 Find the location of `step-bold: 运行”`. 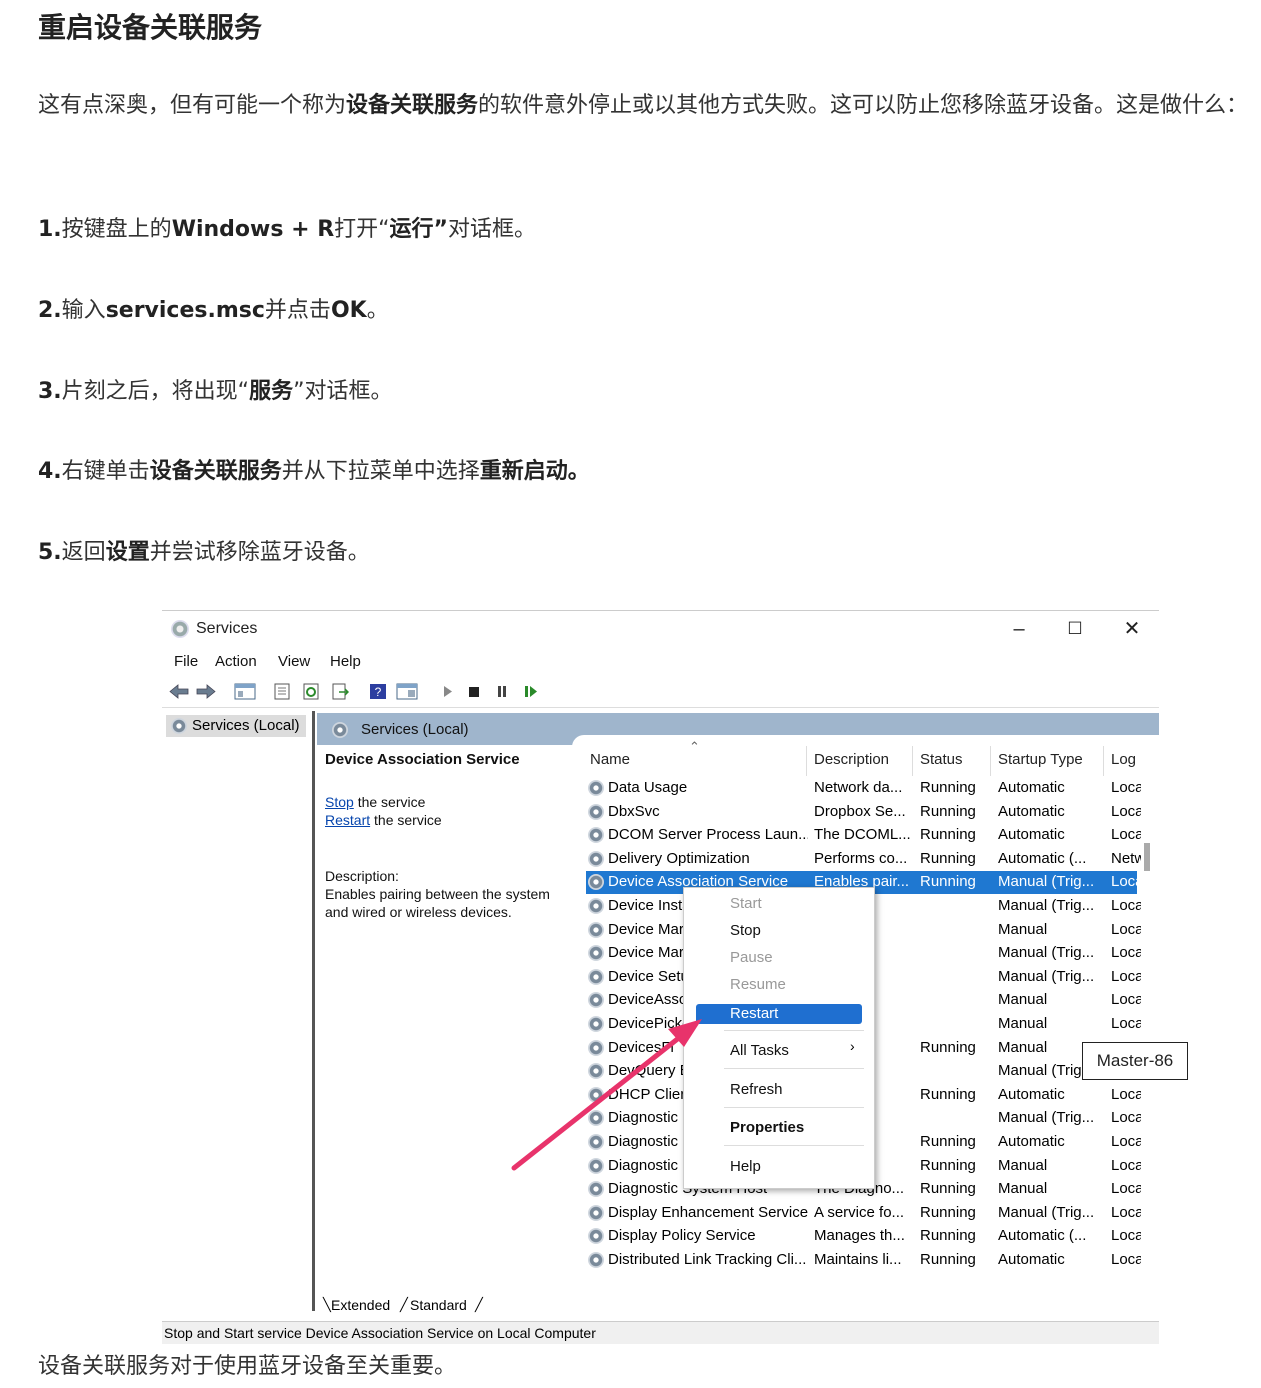

step-bold: 运行” is located at coordinates (419, 229).